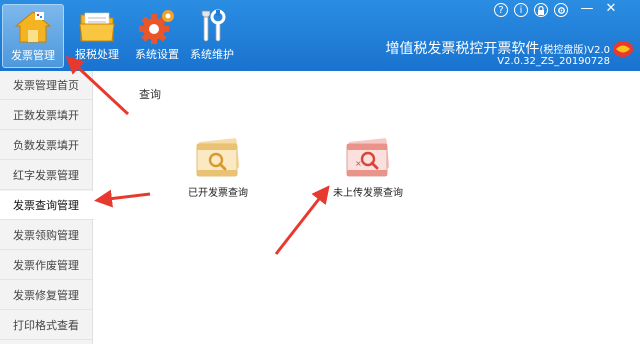 The width and height of the screenshot is (640, 344). I want to click on gear-icon, so click(156, 27).